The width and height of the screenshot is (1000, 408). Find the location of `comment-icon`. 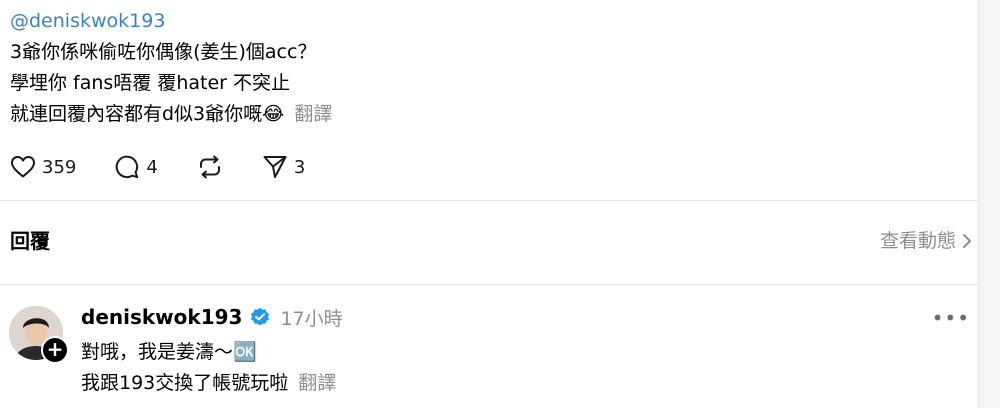

comment-icon is located at coordinates (127, 167).